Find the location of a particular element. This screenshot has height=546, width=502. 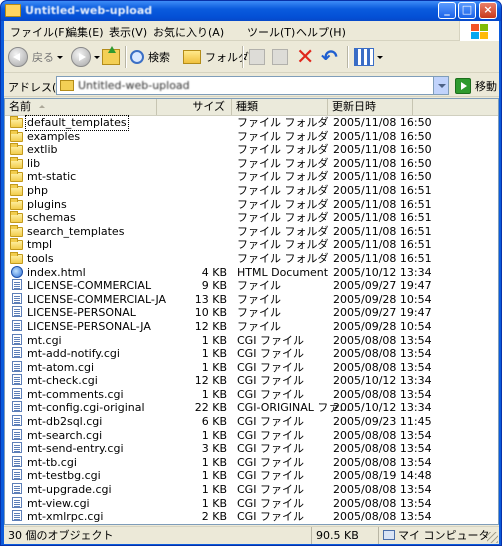

menu-edit: 編集(E) is located at coordinates (85, 32).